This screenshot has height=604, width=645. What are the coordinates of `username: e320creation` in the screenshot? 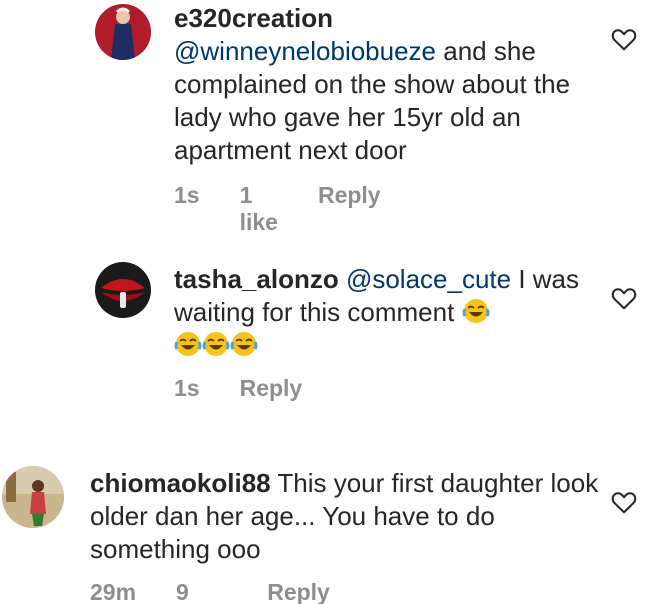 It's located at (379, 18).